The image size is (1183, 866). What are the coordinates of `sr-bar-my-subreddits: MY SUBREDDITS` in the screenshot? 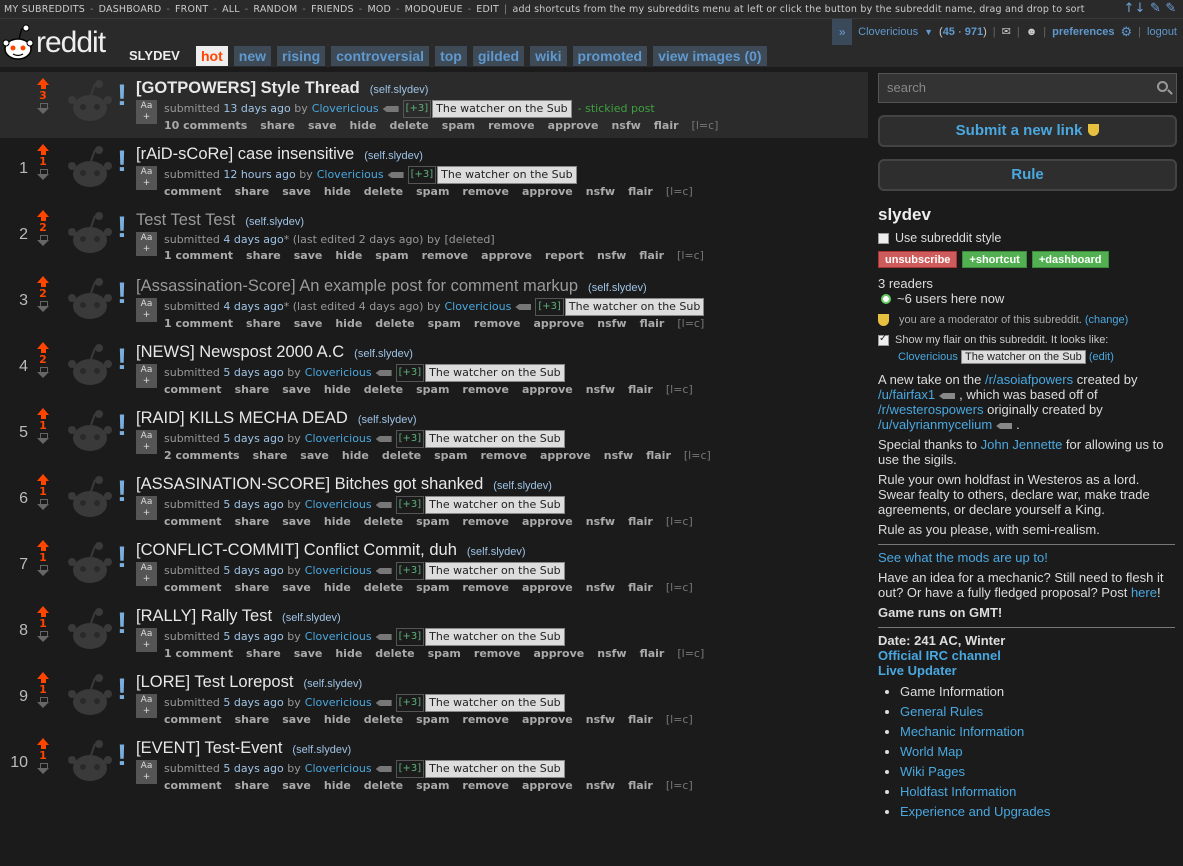 It's located at (44, 9).